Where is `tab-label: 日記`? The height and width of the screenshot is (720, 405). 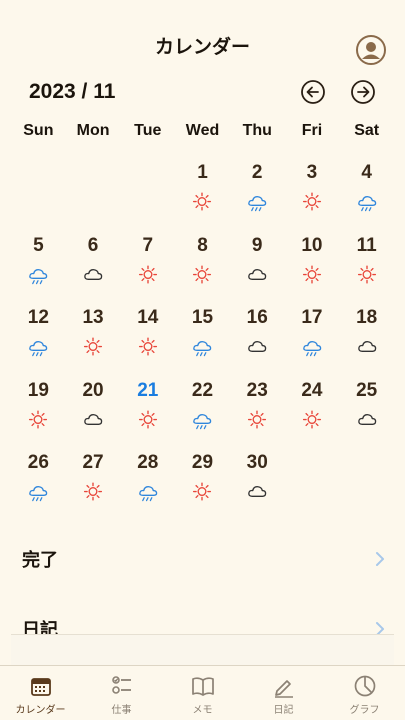 tab-label: 日記 is located at coordinates (283, 710).